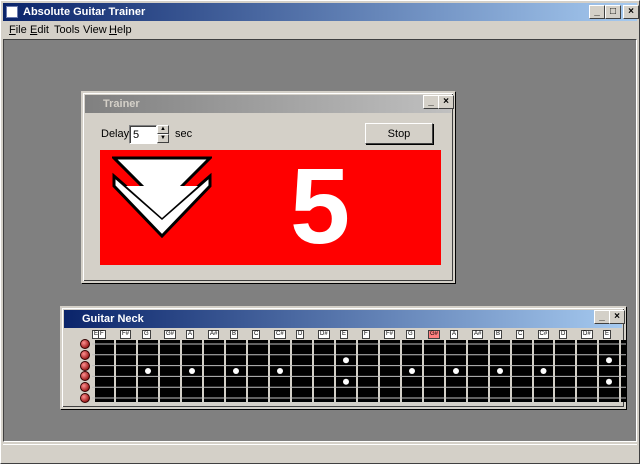 The image size is (640, 464). Describe the element at coordinates (320, 453) in the screenshot. I see `status-bar` at that location.